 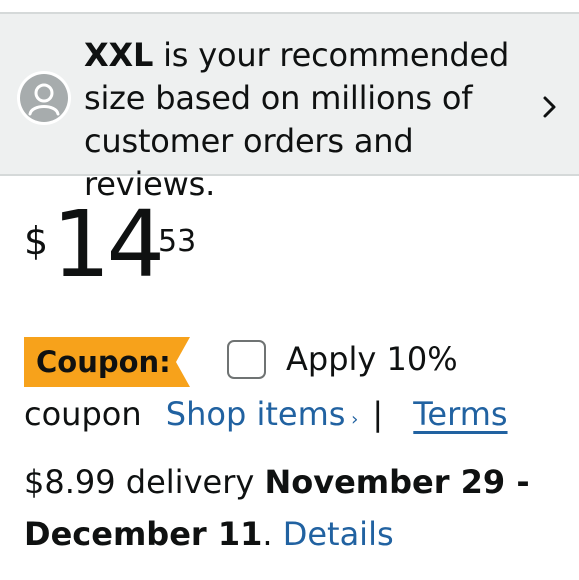 I want to click on banner-line-2: size based on millions of, so click(x=278, y=98).